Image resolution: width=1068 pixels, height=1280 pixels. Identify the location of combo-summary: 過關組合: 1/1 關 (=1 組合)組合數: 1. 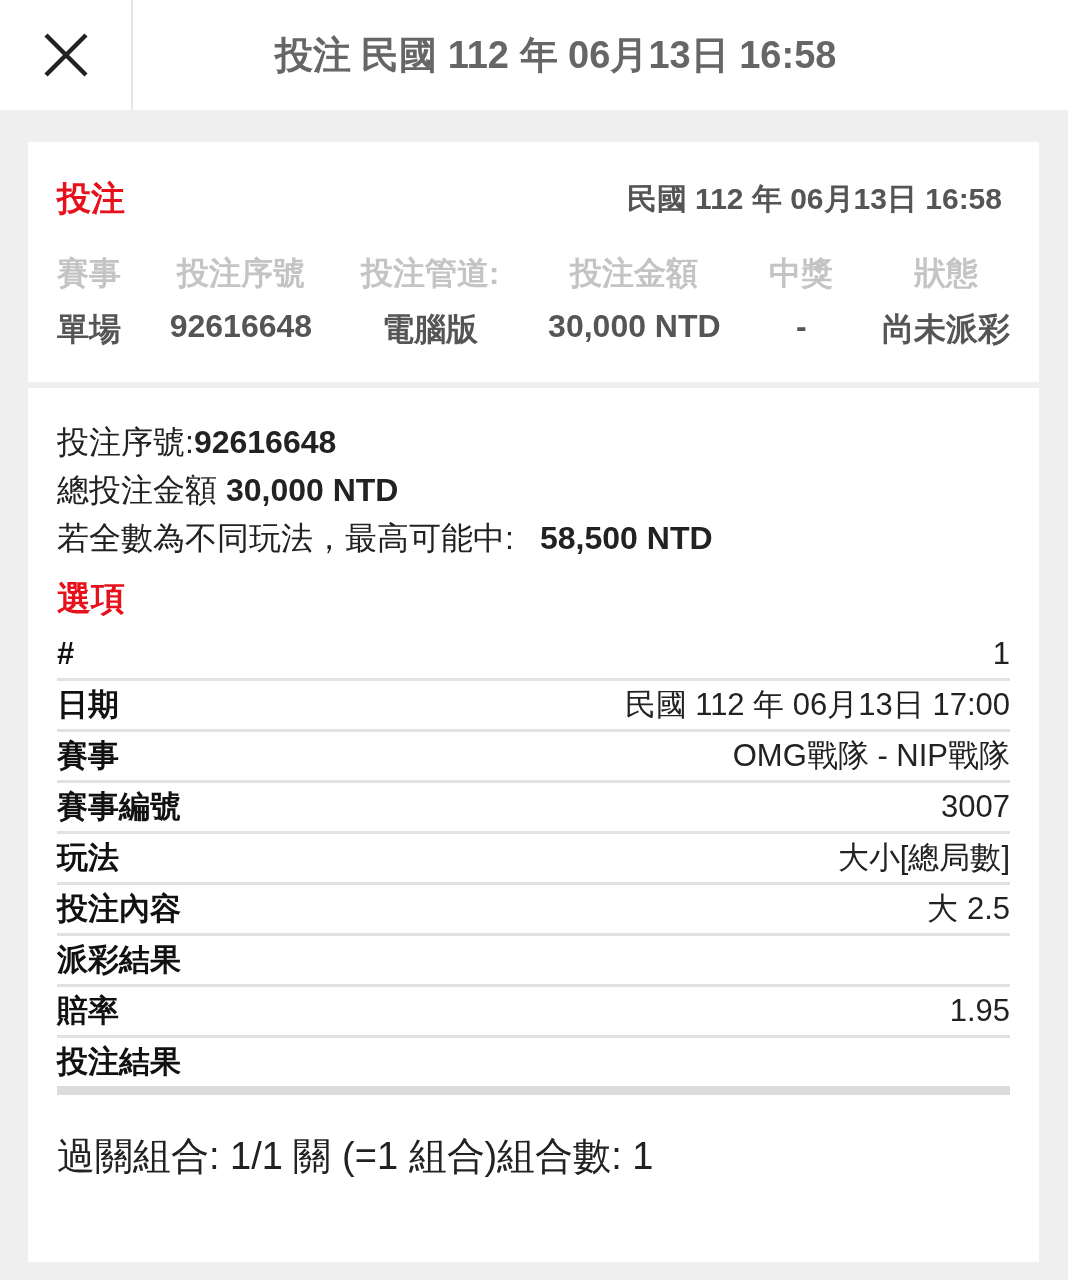
(356, 1156).